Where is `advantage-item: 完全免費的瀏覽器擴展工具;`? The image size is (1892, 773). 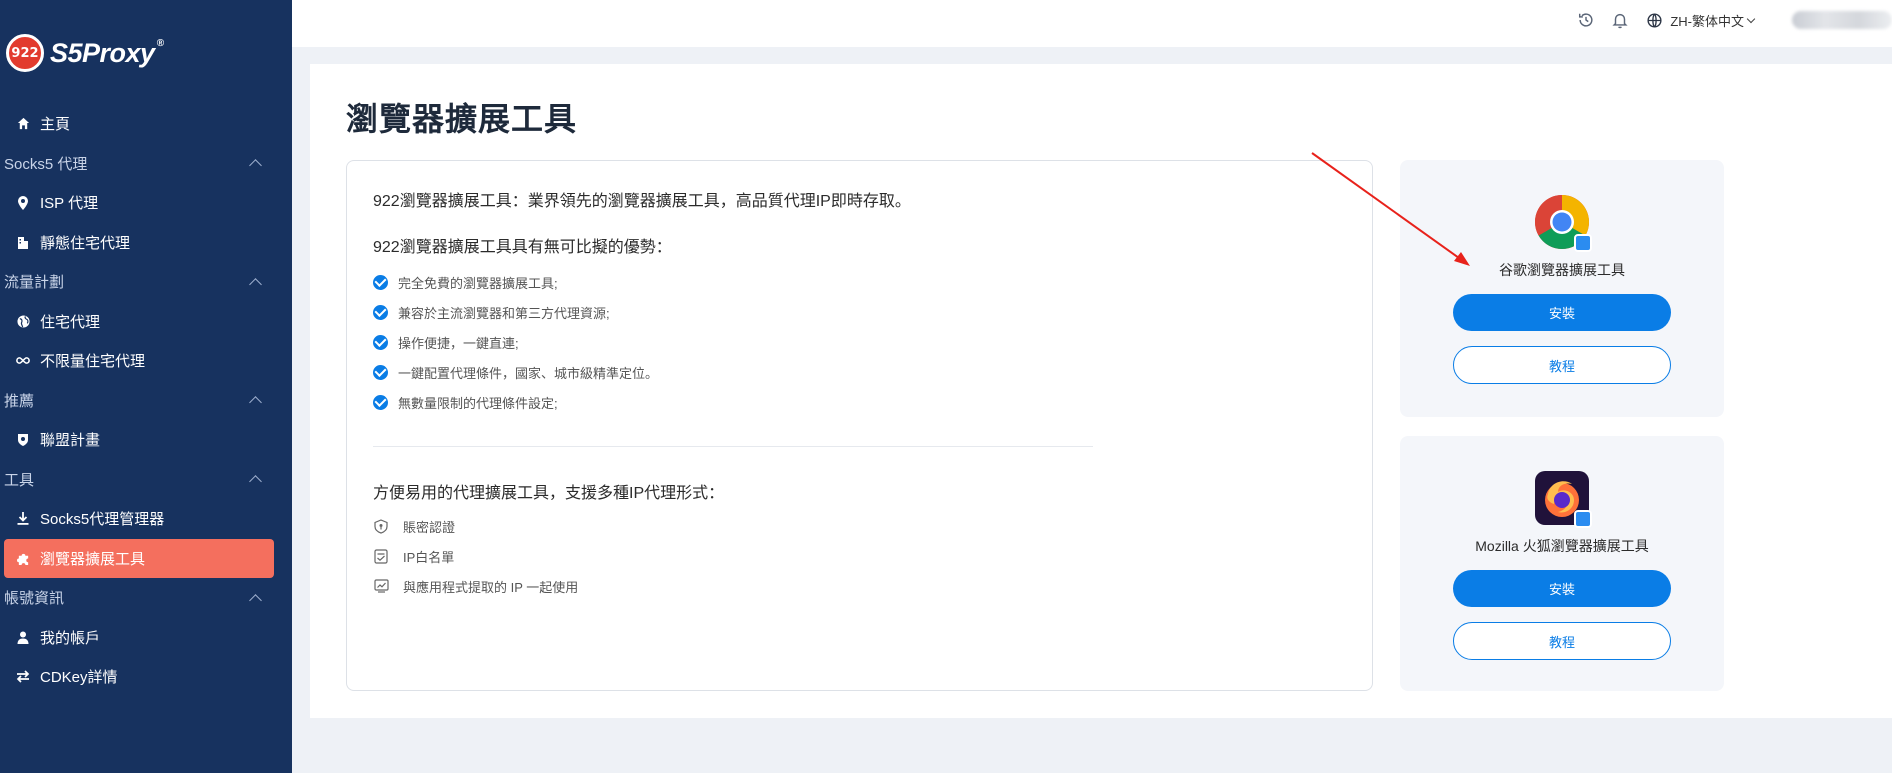
advantage-item: 完全免費的瀏覽器擴展工具; is located at coordinates (515, 282).